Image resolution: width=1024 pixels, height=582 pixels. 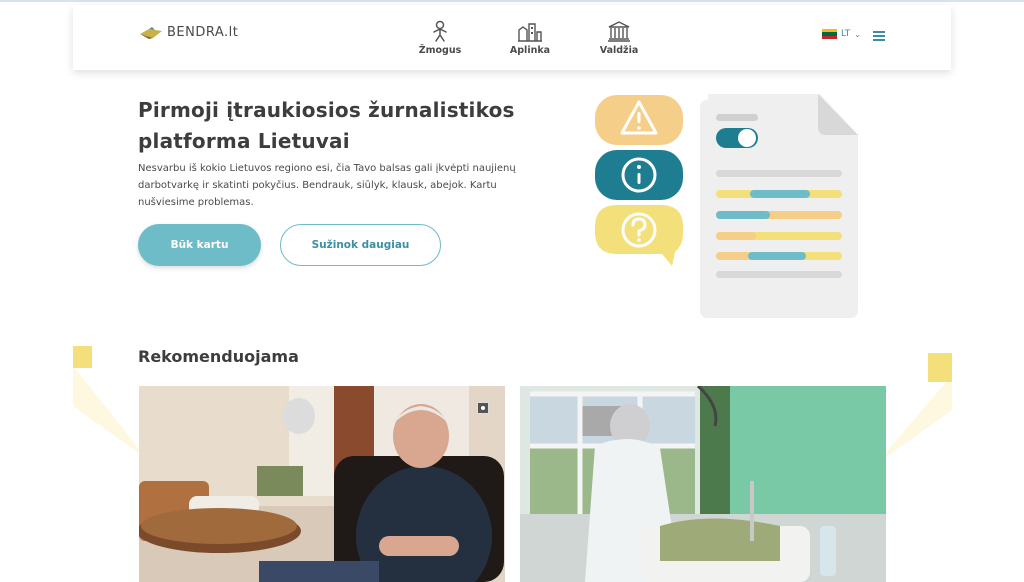 What do you see at coordinates (857, 34) in the screenshot?
I see `chevron-down-icon: ⌄` at bounding box center [857, 34].